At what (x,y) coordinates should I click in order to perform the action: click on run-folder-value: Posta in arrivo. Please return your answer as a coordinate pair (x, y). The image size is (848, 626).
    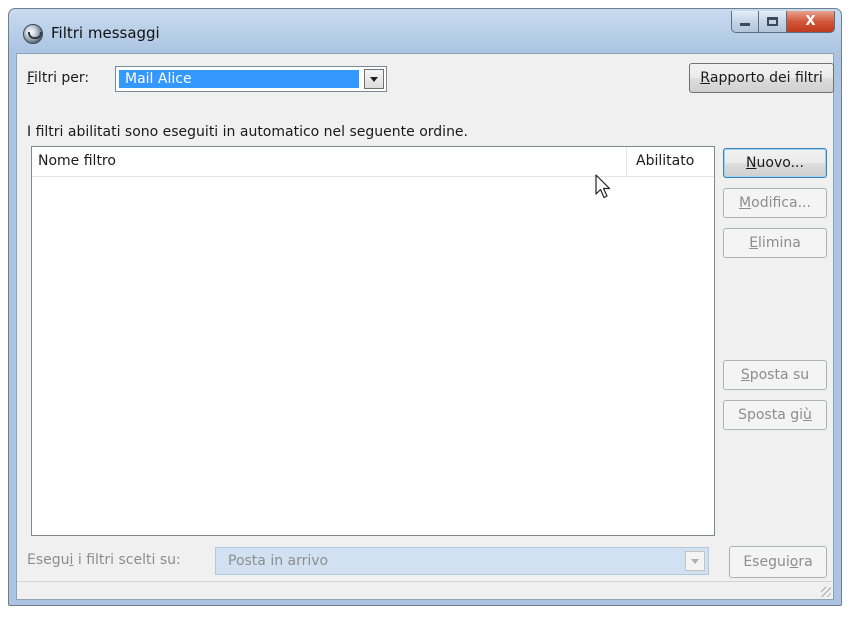
    Looking at the image, I should click on (278, 561).